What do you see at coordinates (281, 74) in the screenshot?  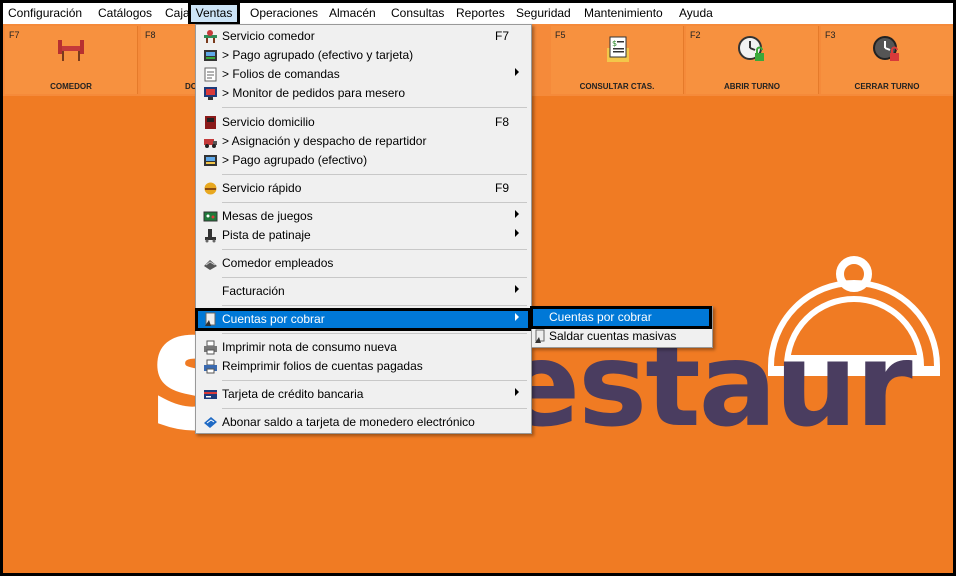 I see `menu-item-label: > Folios de comandas` at bounding box center [281, 74].